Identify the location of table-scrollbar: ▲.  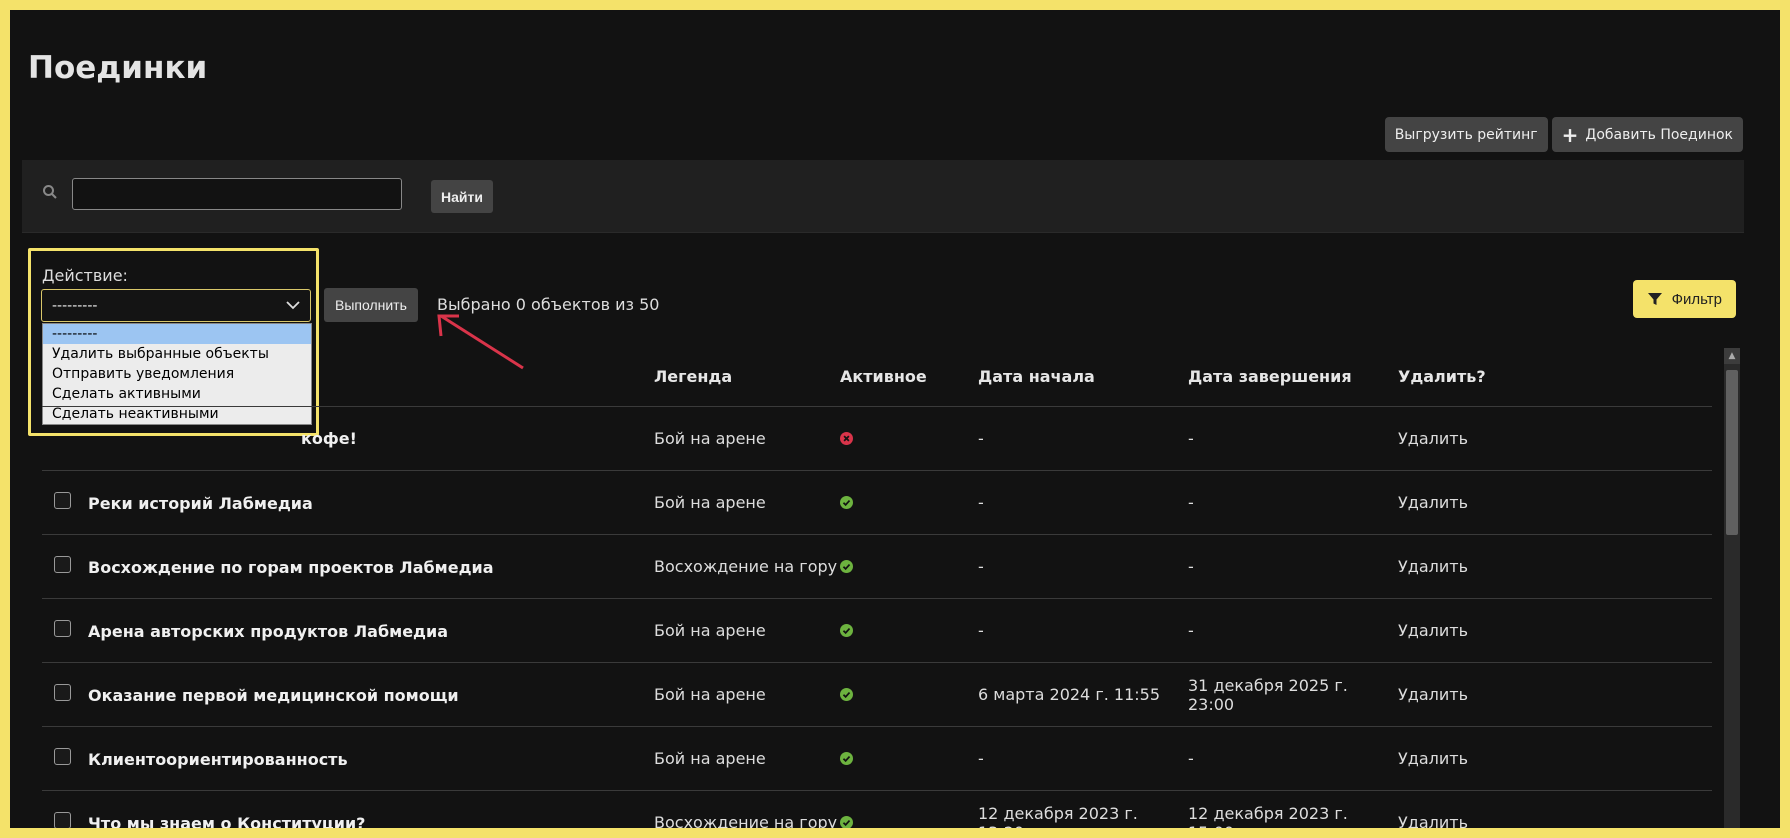
(1732, 588).